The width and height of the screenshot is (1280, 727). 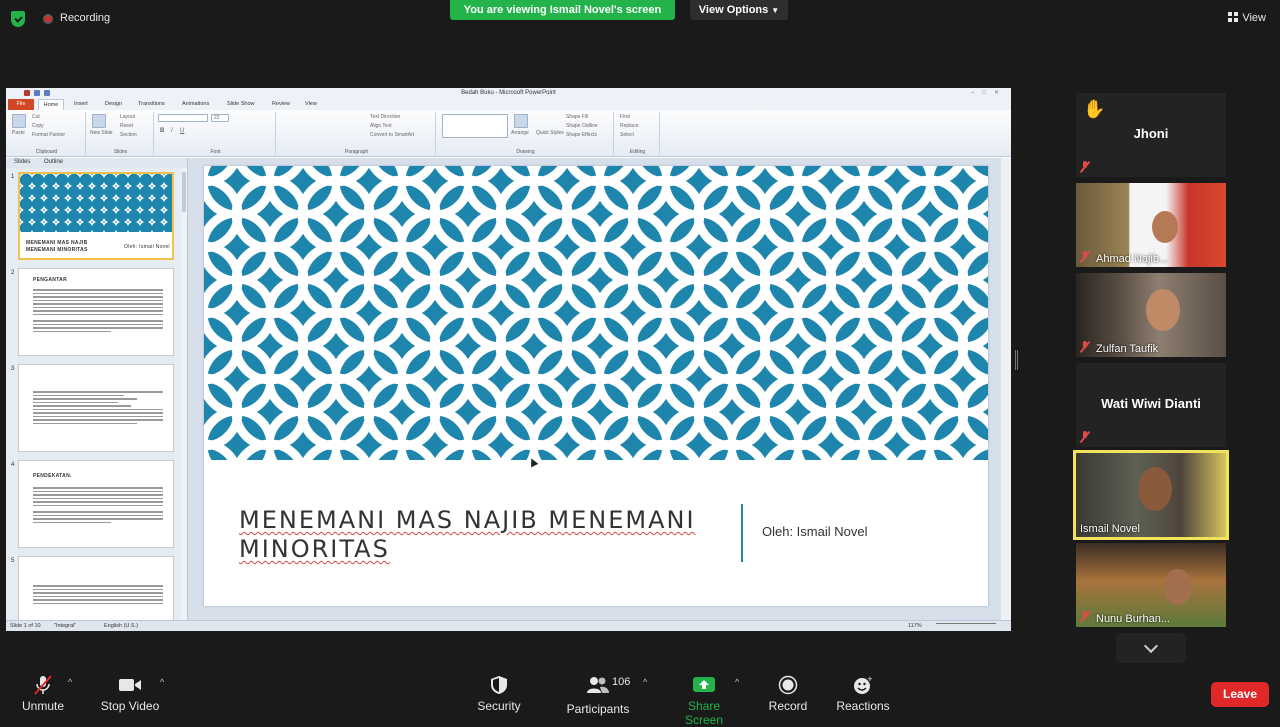 I want to click on paste-label: Paste, so click(x=18, y=133).